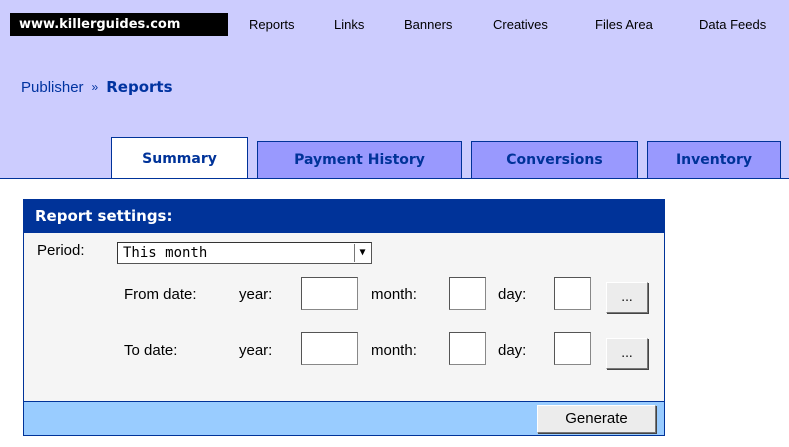 The height and width of the screenshot is (447, 789). What do you see at coordinates (554, 160) in the screenshot?
I see `tab-conversions: Conversions` at bounding box center [554, 160].